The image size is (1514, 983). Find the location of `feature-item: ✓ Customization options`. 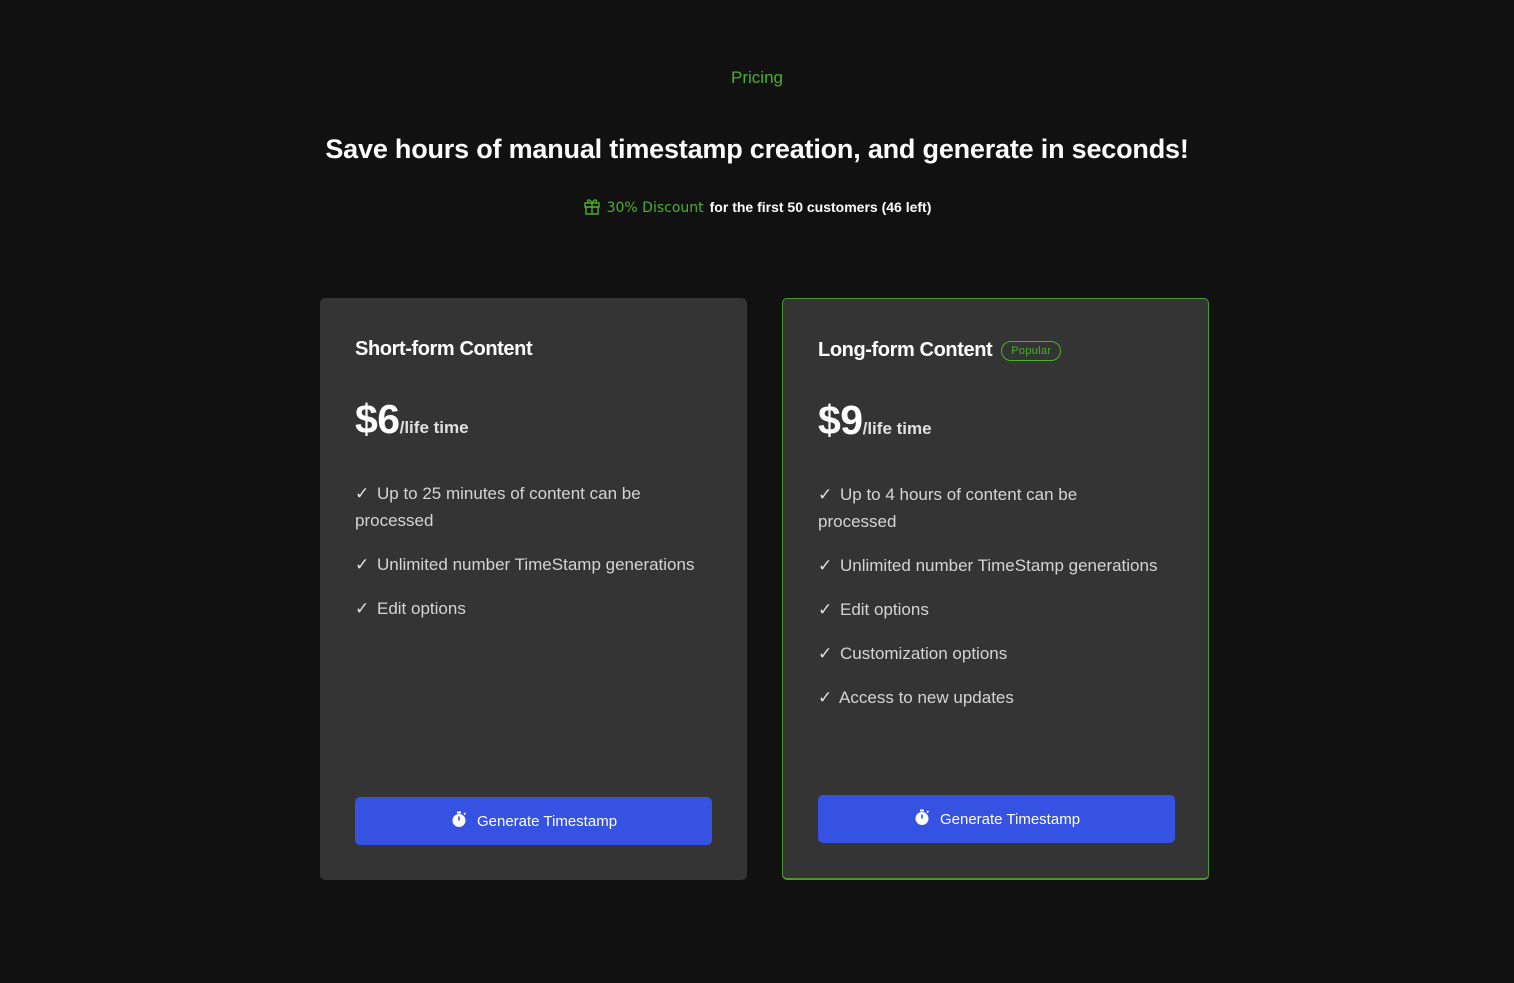

feature-item: ✓ Customization options is located at coordinates (988, 653).